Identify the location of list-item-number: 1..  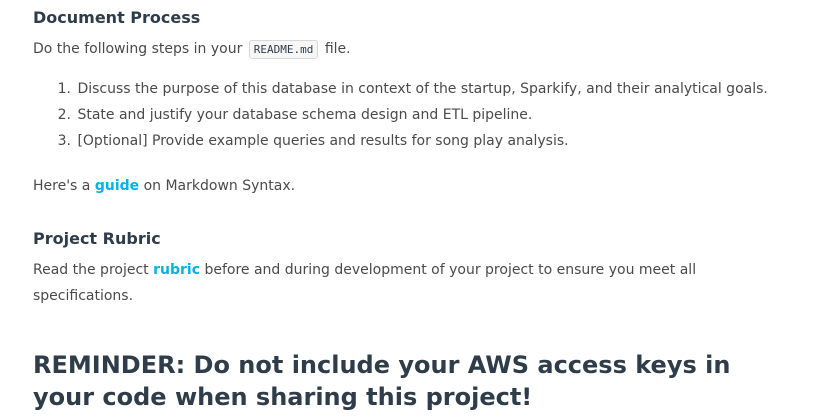
(64, 89).